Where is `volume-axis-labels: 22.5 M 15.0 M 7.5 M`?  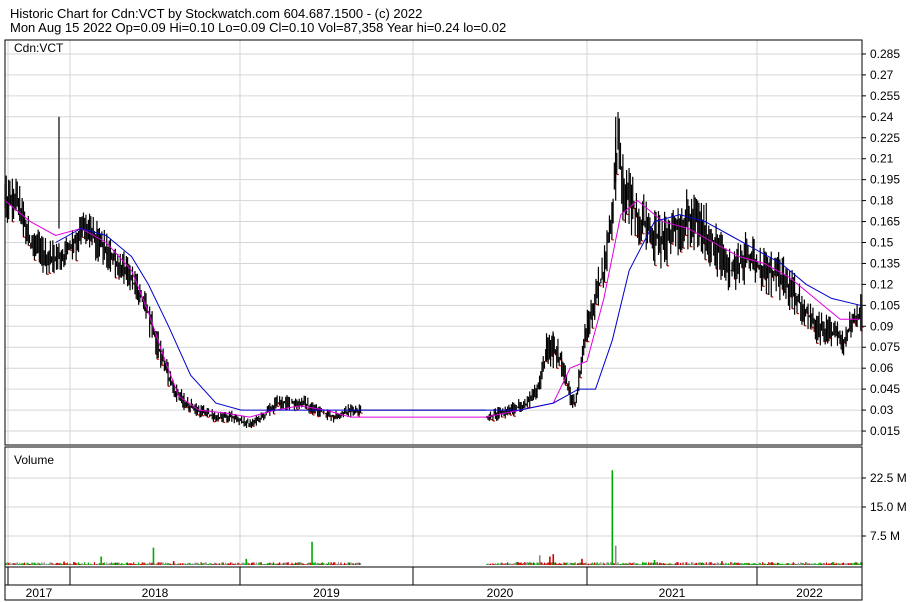
volume-axis-labels: 22.5 M 15.0 M 7.5 M is located at coordinates (888, 507).